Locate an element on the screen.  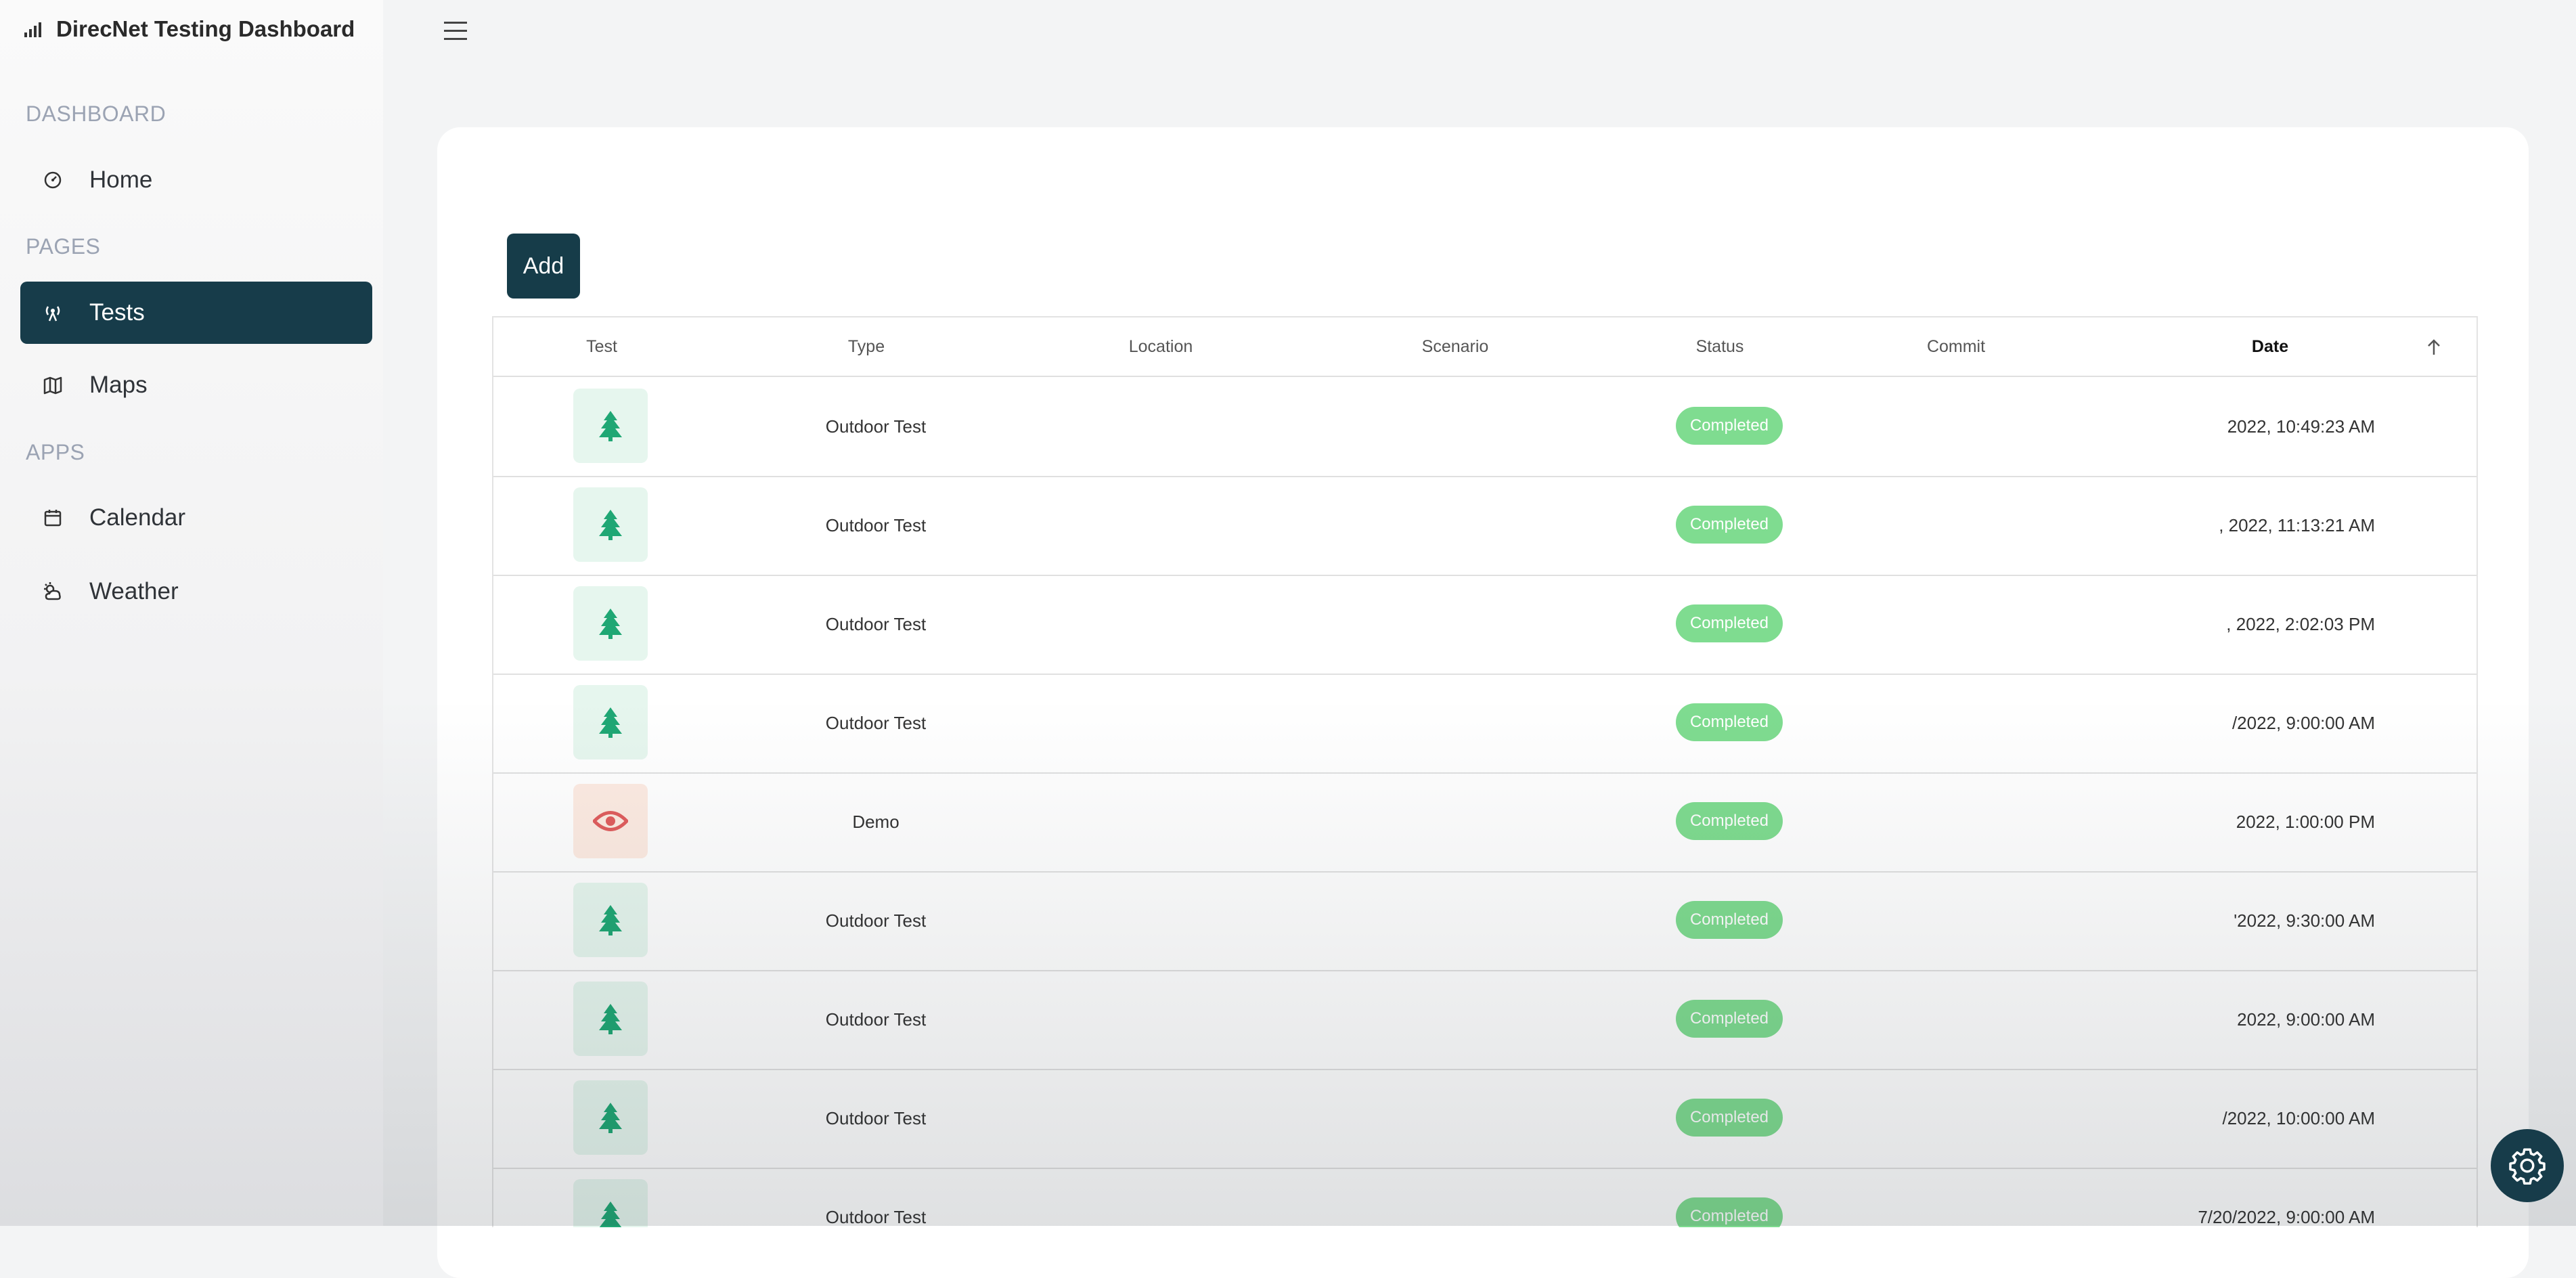
cell-date: , 2022, 2:02:03 PM is located at coordinates (2300, 624).